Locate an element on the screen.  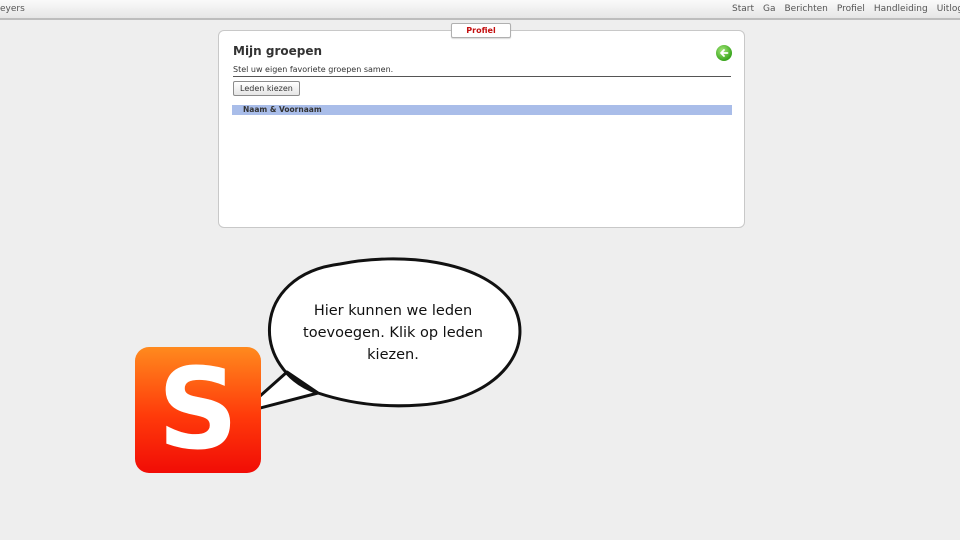
smartschool-logo-icon: S is located at coordinates (198, 410).